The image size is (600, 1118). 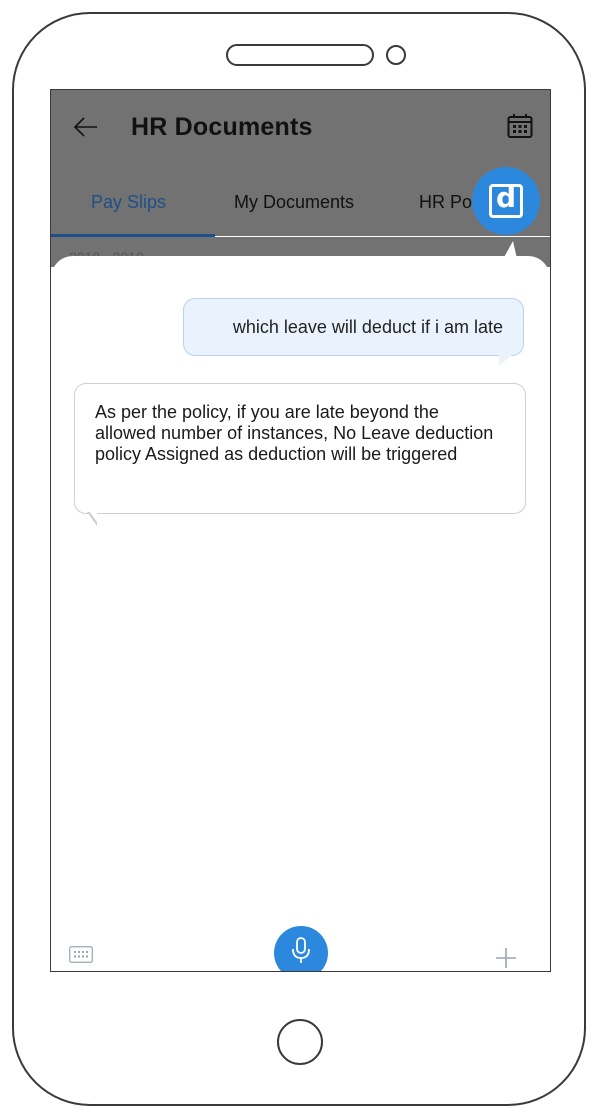 I want to click on chat-panel-pointer, so click(x=510, y=250).